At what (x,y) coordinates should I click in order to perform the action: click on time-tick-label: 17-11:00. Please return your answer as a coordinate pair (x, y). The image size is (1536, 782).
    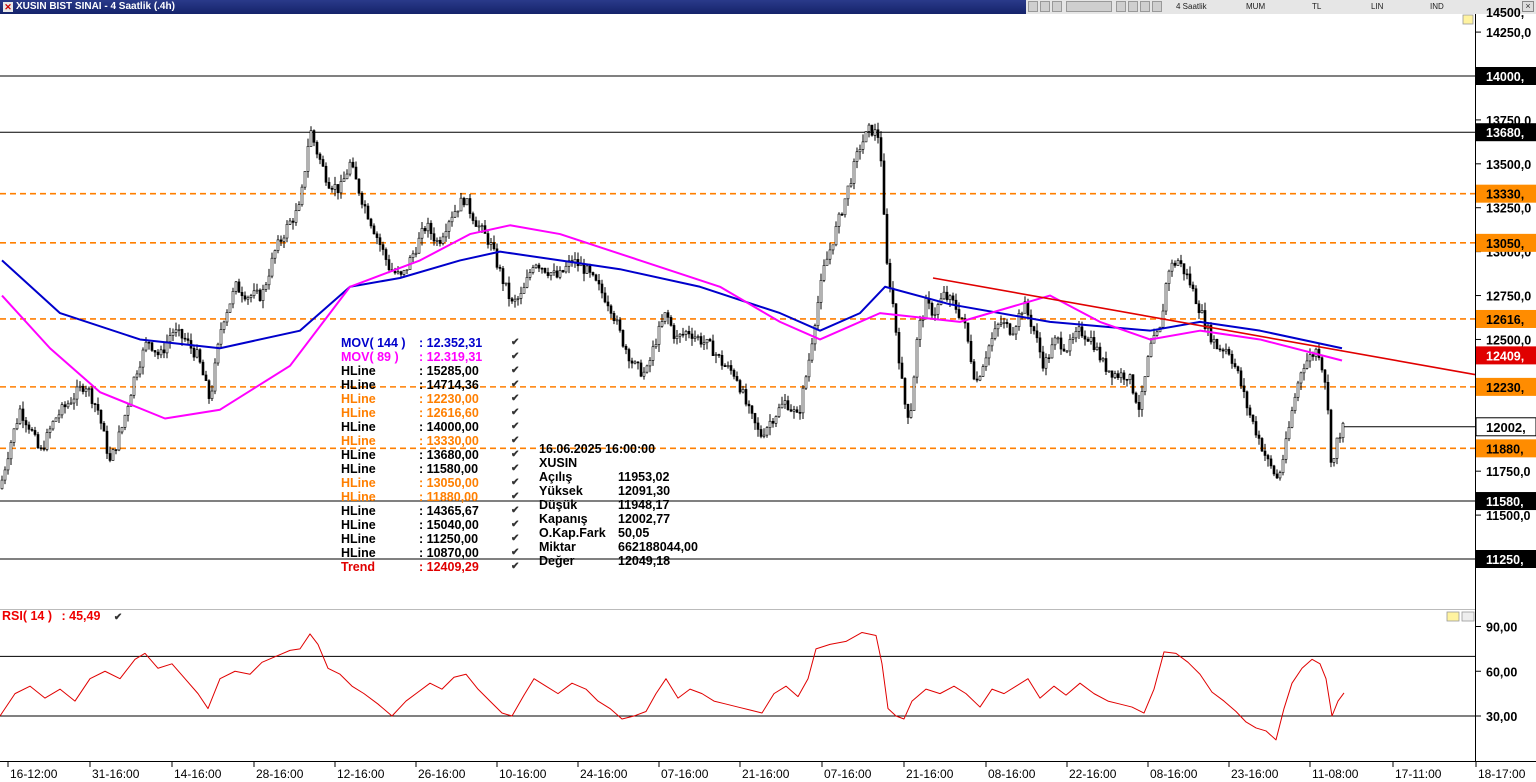
    Looking at the image, I should click on (1418, 774).